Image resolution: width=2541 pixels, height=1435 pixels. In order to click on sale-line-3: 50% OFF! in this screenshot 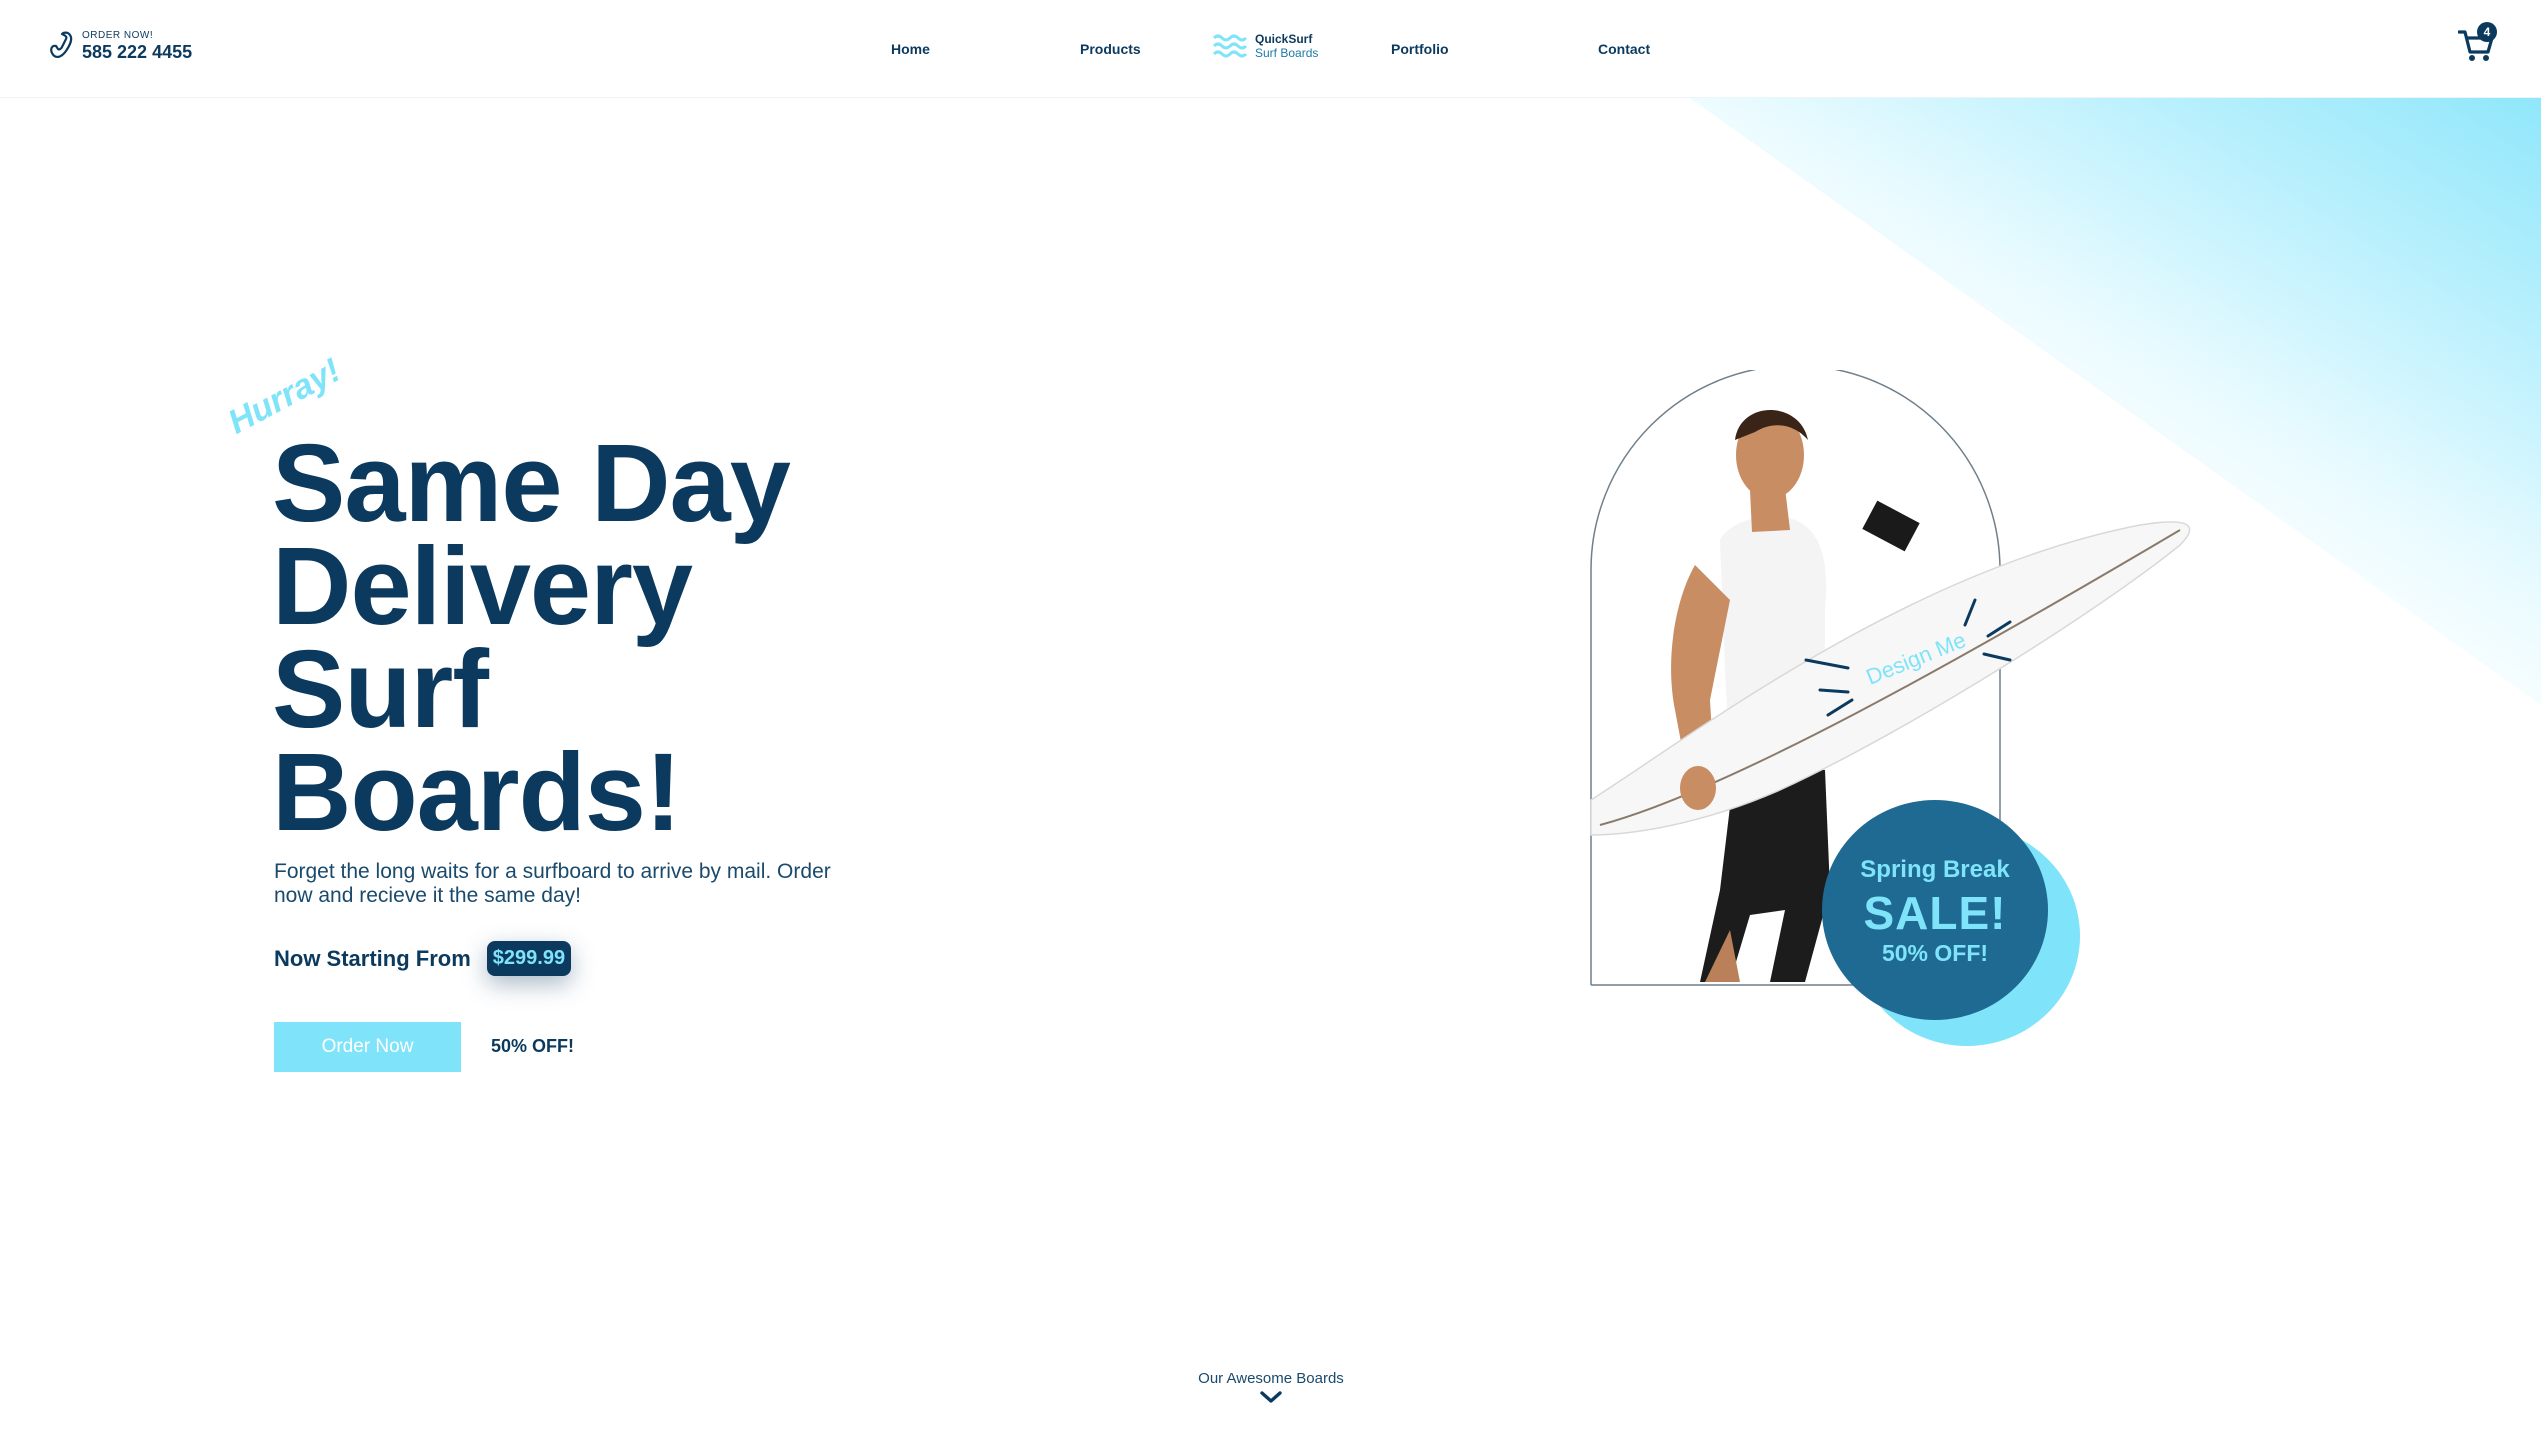, I will do `click(1935, 953)`.